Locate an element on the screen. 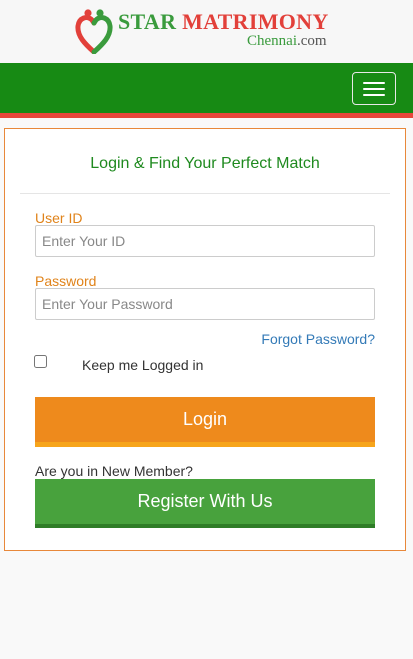 Image resolution: width=413 pixels, height=659 pixels. navbar is located at coordinates (206, 88).